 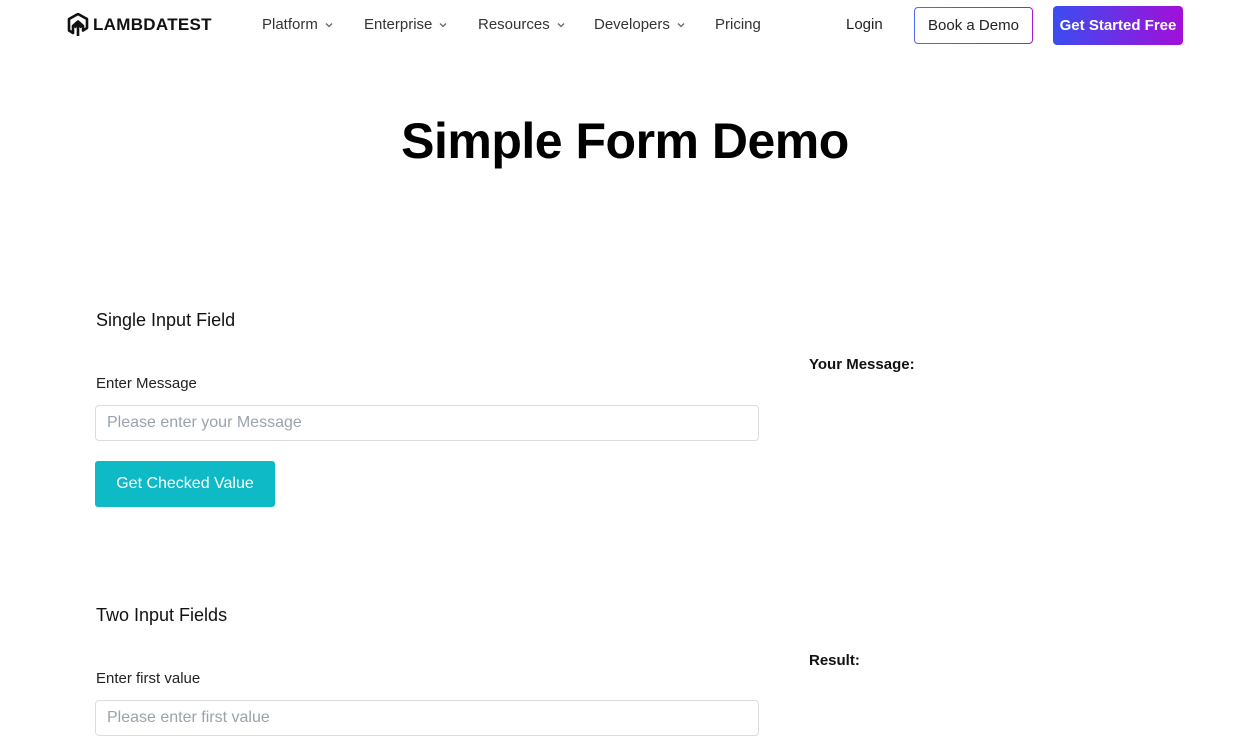 What do you see at coordinates (152, 24) in the screenshot?
I see `logo-text: LAMBDATEST` at bounding box center [152, 24].